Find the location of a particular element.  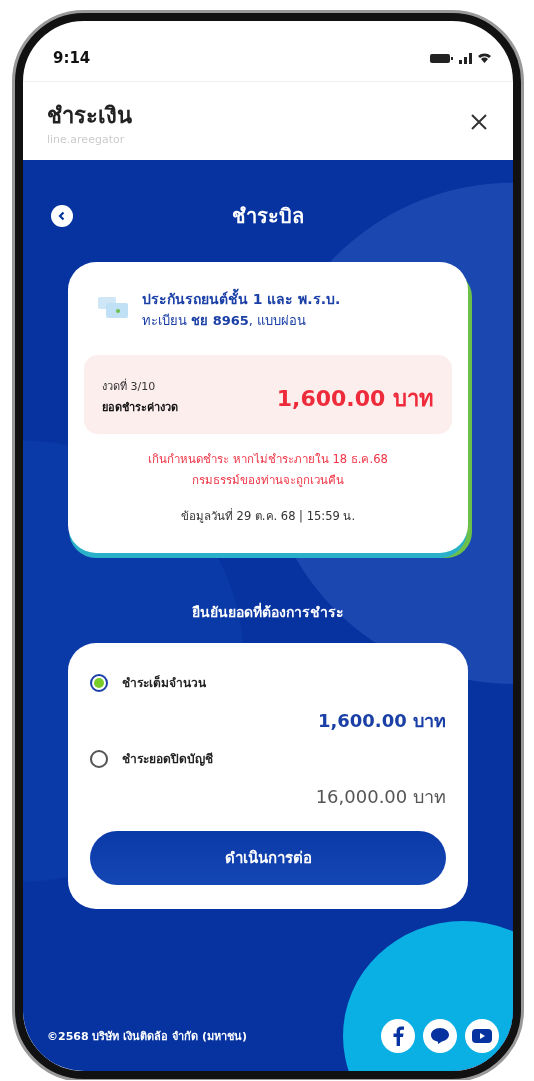

facebook-icon is located at coordinates (398, 1036).